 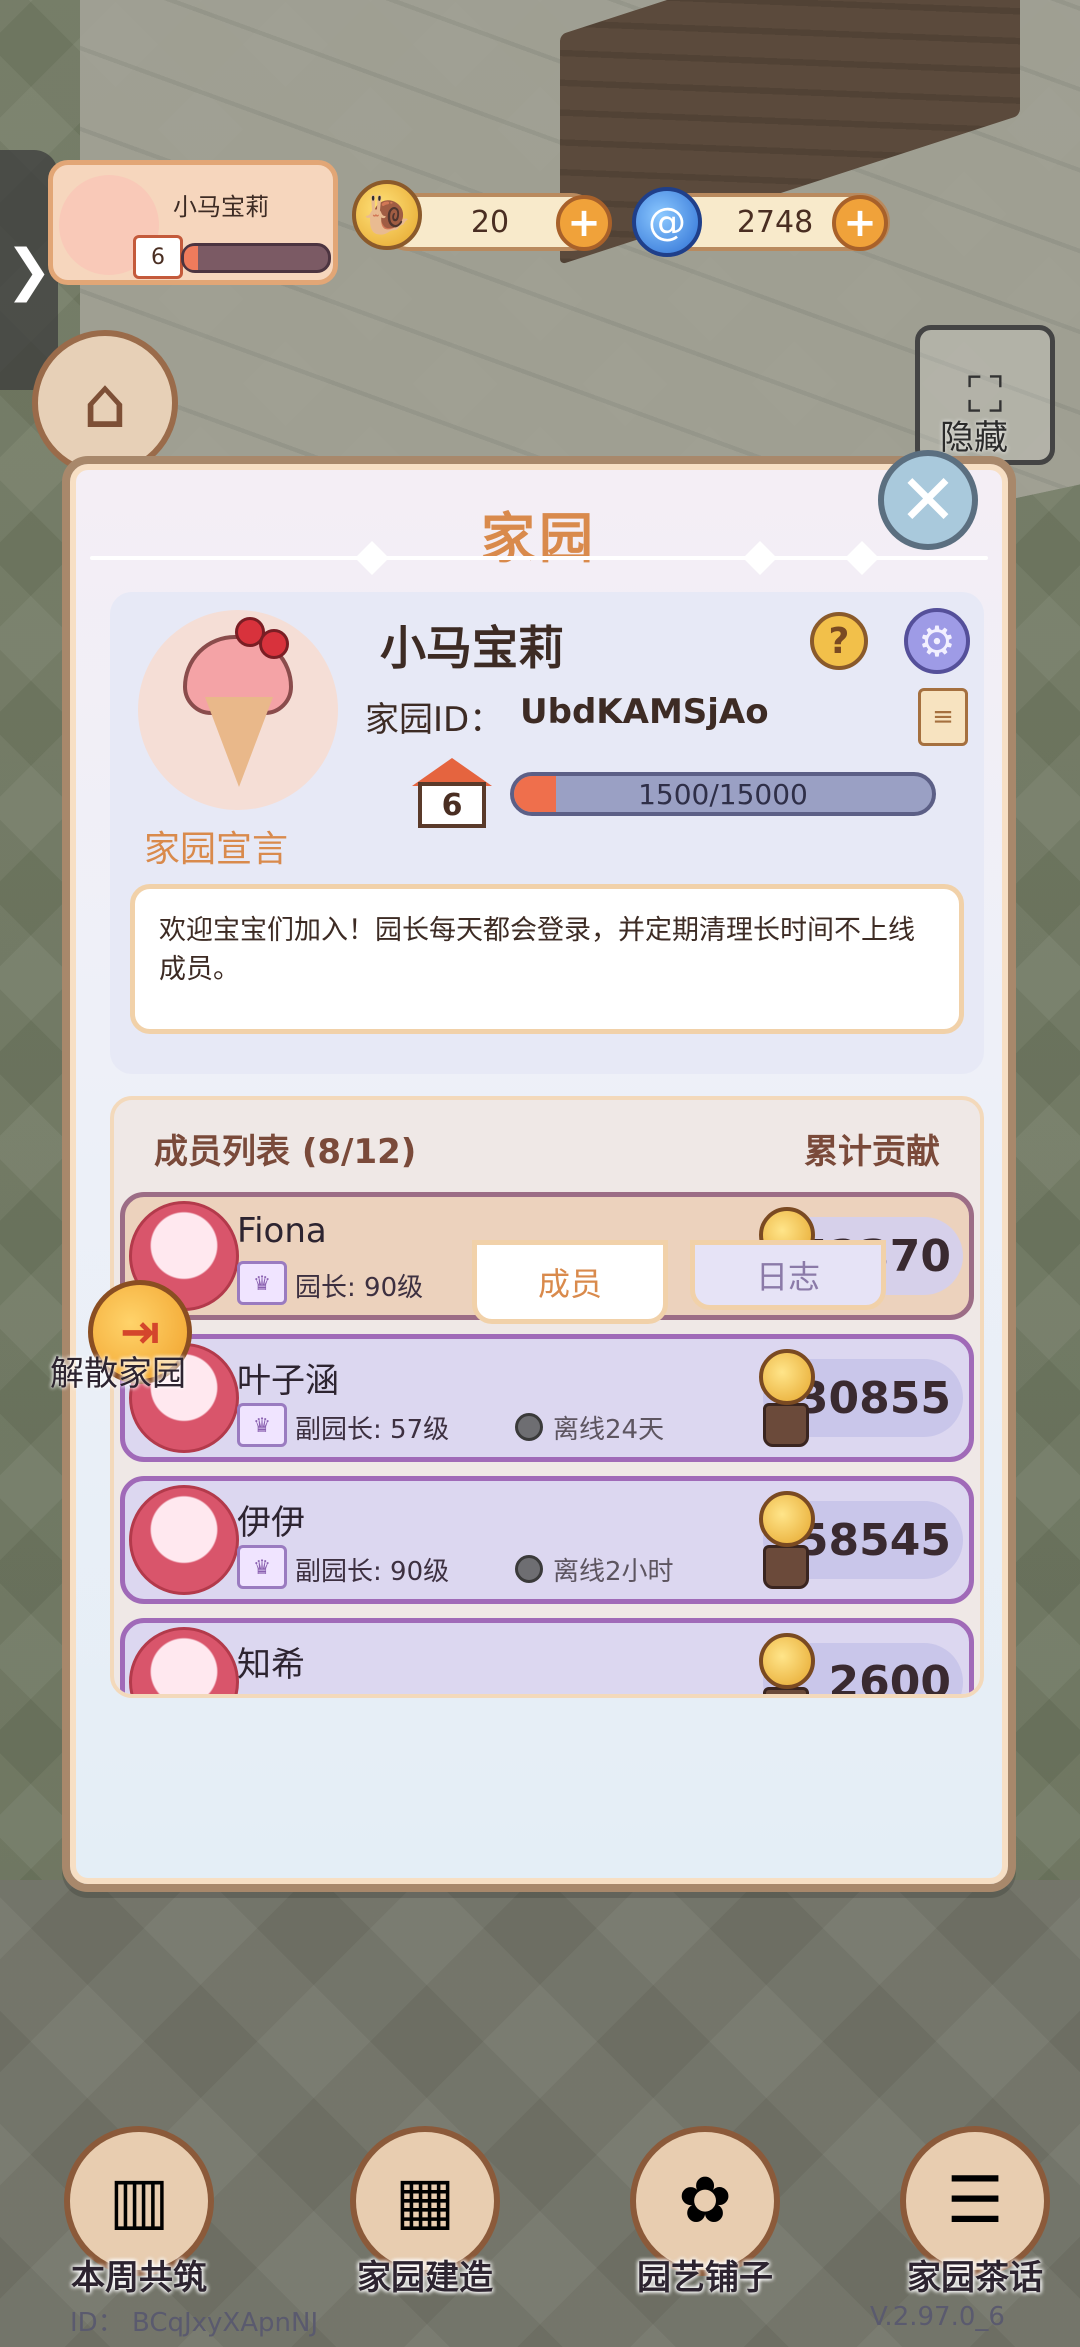 I want to click on blue-gem-amount: 2748, so click(x=775, y=222).